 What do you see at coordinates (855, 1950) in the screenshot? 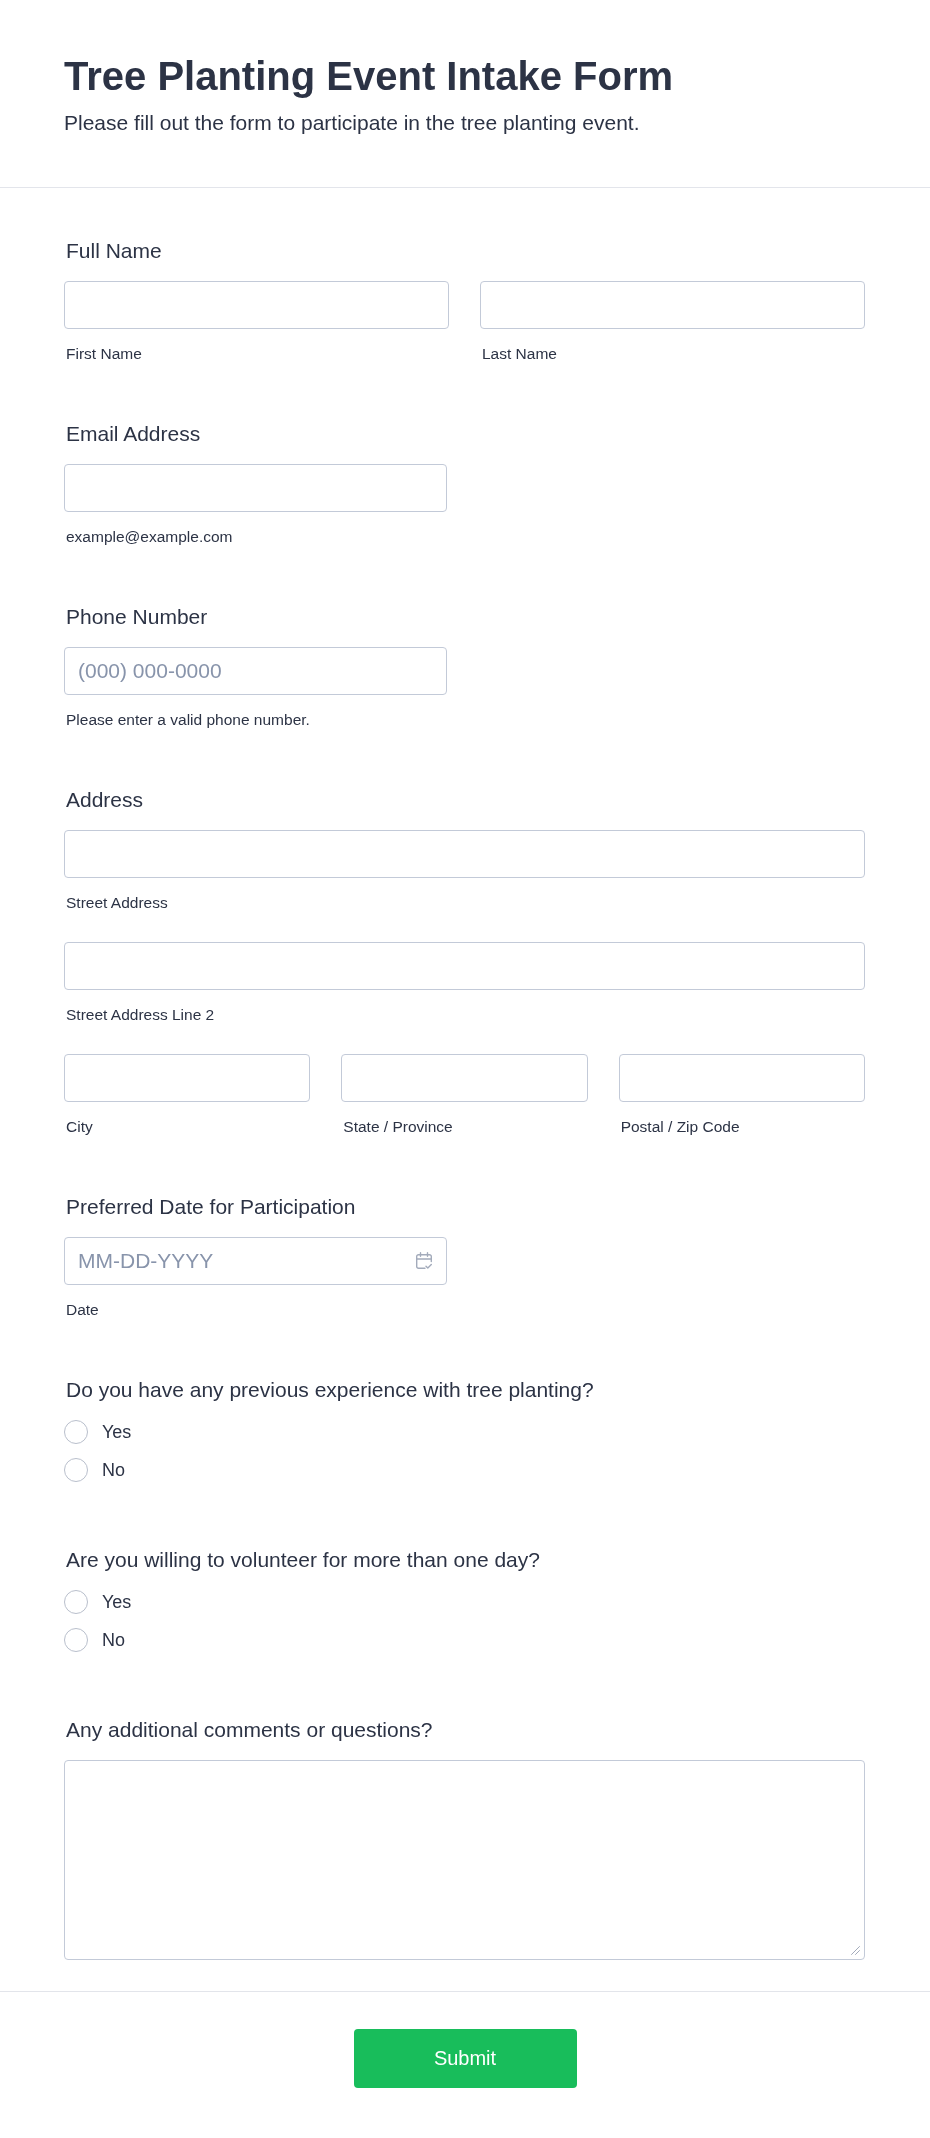
I see `resize-grip-icon` at bounding box center [855, 1950].